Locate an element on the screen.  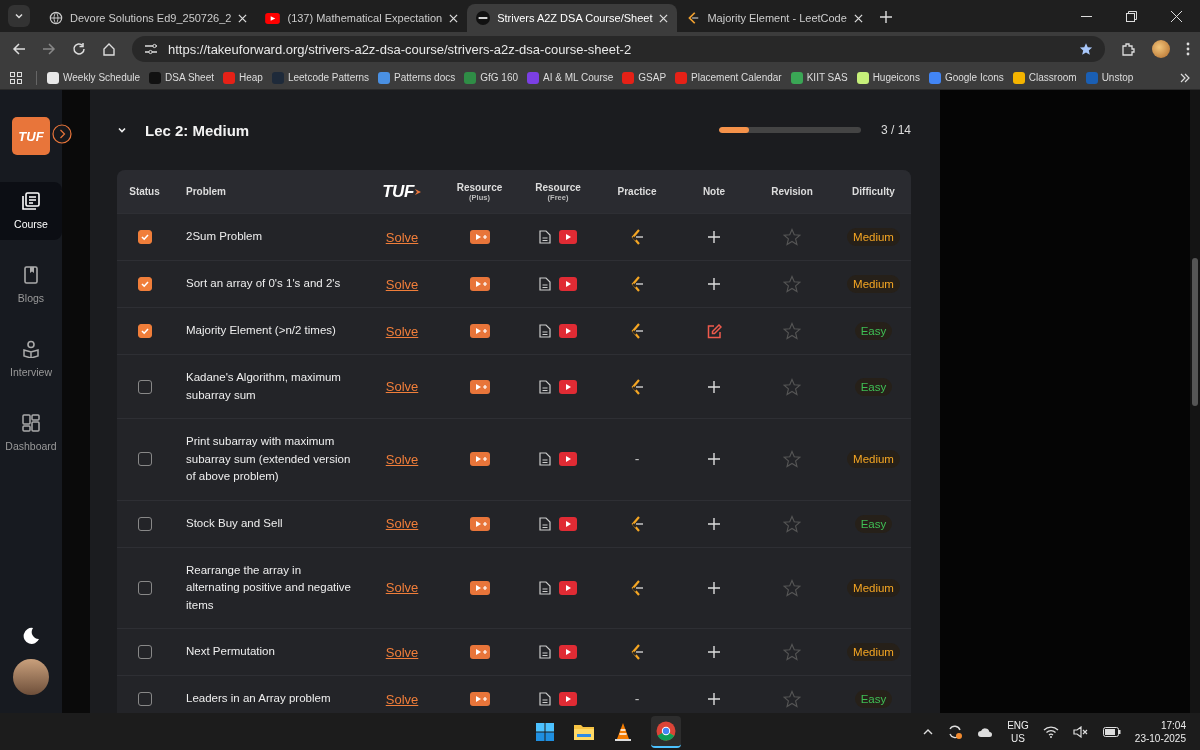
nav-item: Course is located at coordinates (31, 211).